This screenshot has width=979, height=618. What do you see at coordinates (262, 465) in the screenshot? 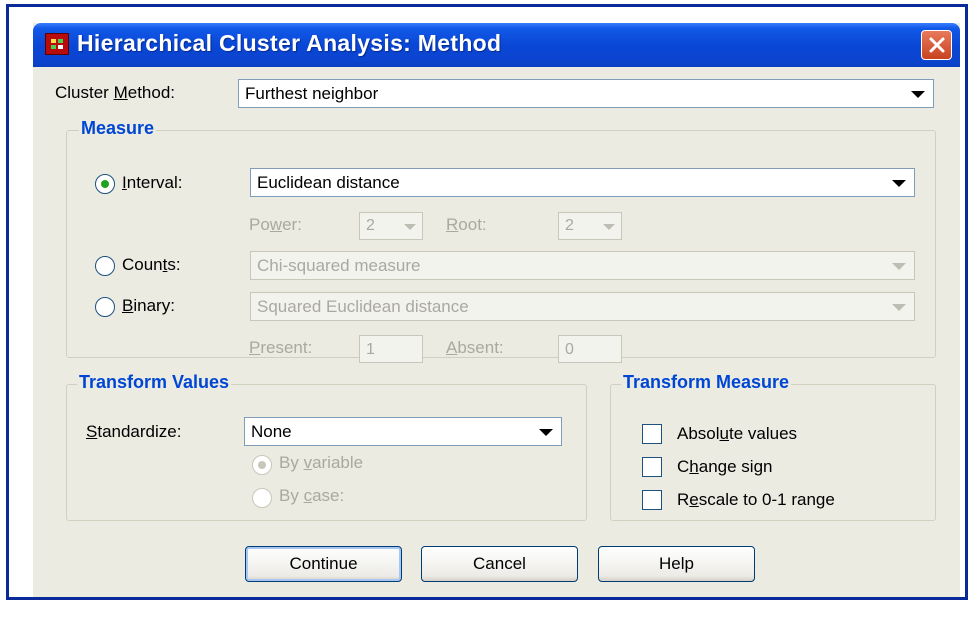
I see `by-variable-radio` at bounding box center [262, 465].